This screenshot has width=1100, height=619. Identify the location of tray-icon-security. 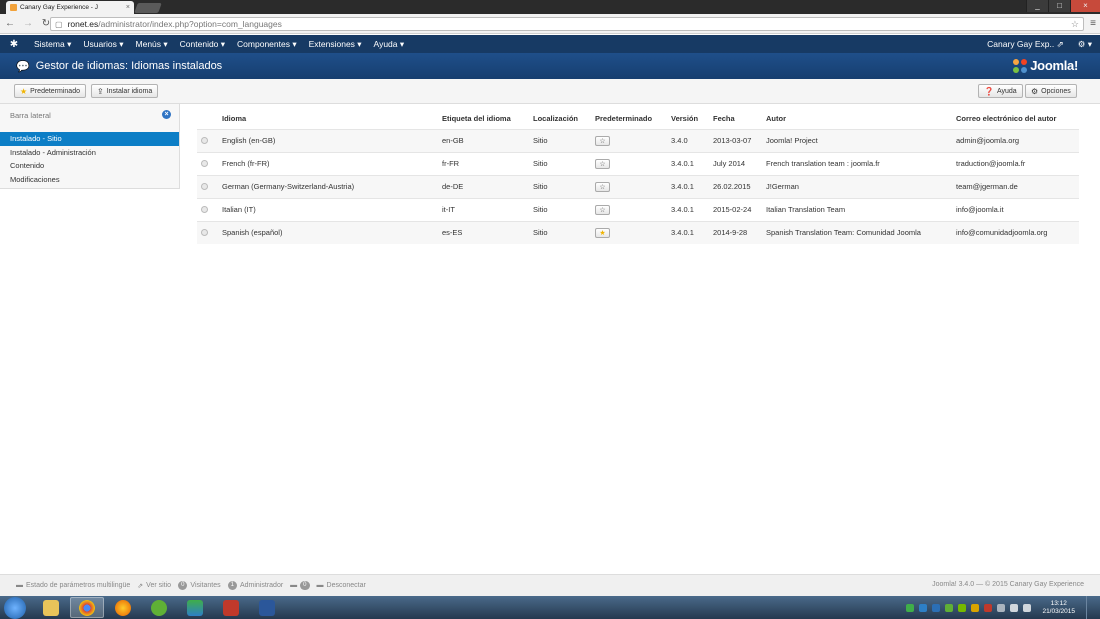
(988, 607).